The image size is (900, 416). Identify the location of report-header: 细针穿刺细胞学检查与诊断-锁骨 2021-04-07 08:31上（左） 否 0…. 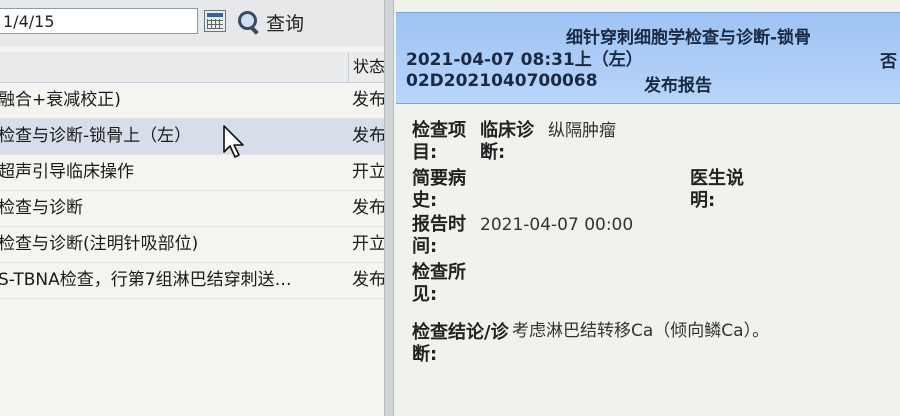
(648, 58).